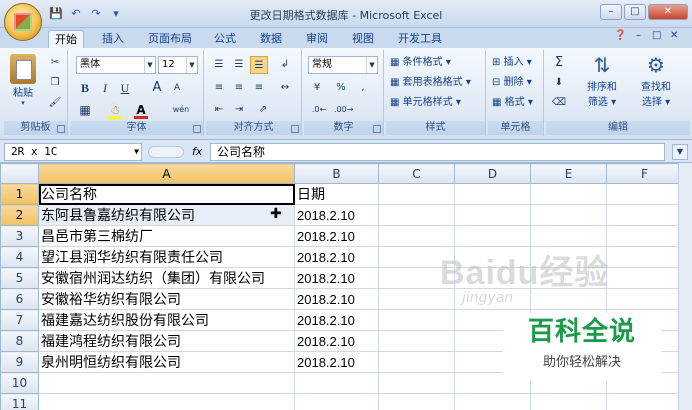  Describe the element at coordinates (19, 215) in the screenshot. I see `row-header: 2` at that location.